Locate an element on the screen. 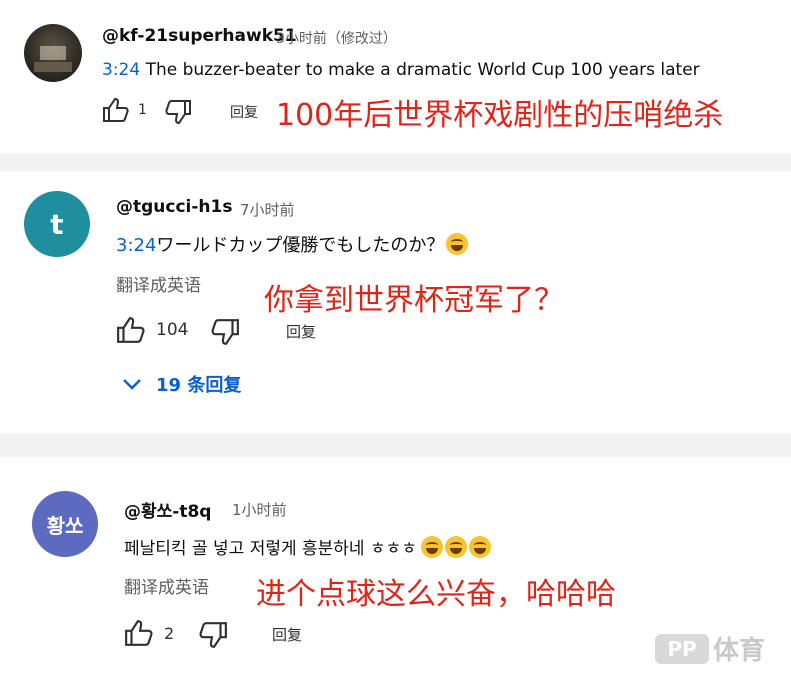  comment-author: @tgucci-h1s is located at coordinates (174, 207).